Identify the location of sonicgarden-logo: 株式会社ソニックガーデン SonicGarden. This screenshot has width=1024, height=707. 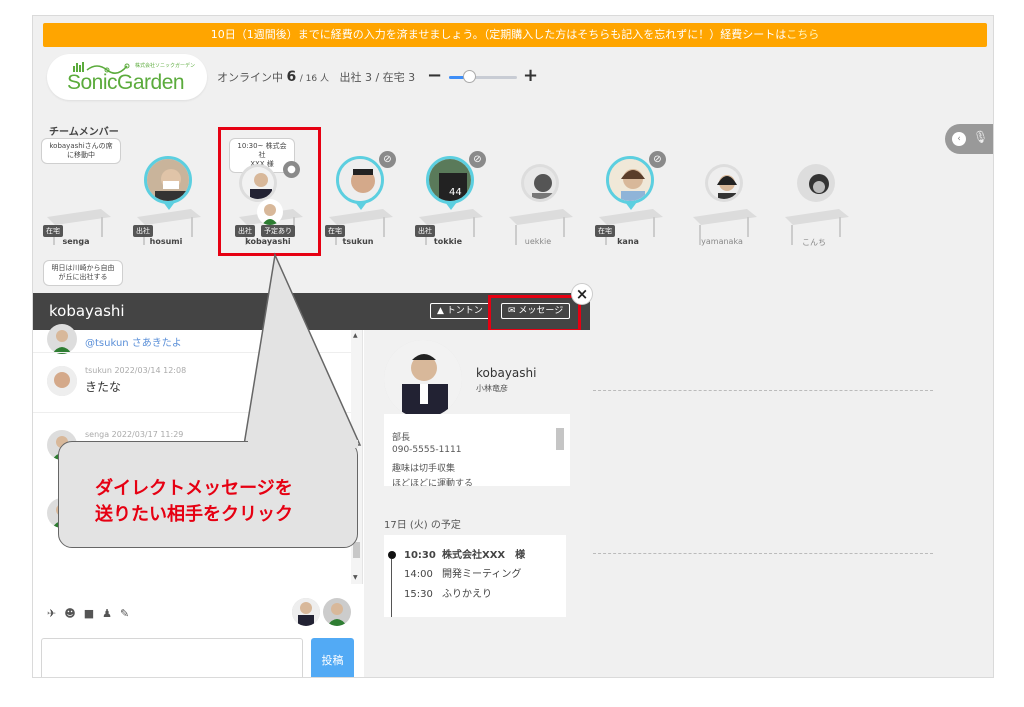
(127, 77).